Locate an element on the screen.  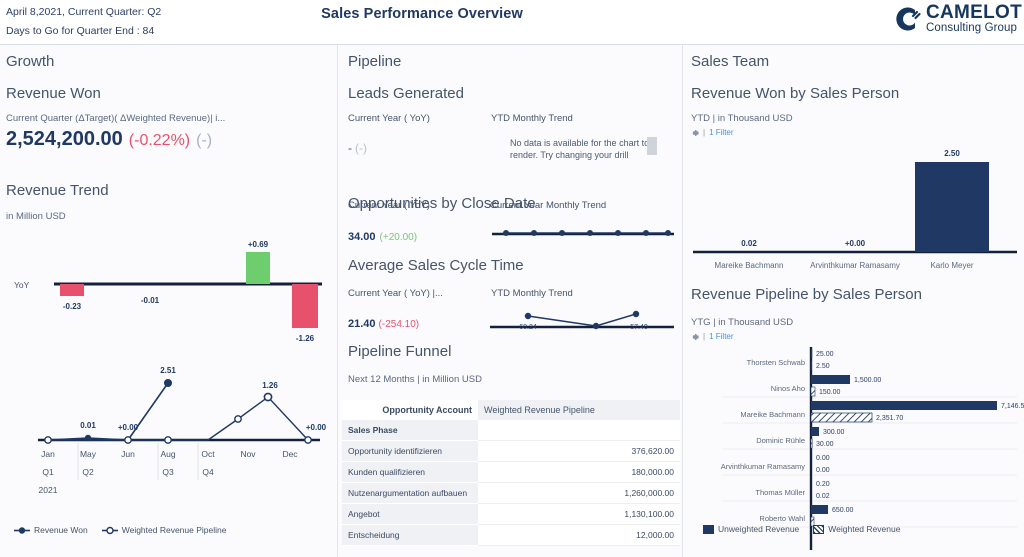
bar-label-karlo-meyer: 2.50 is located at coordinates (952, 153).